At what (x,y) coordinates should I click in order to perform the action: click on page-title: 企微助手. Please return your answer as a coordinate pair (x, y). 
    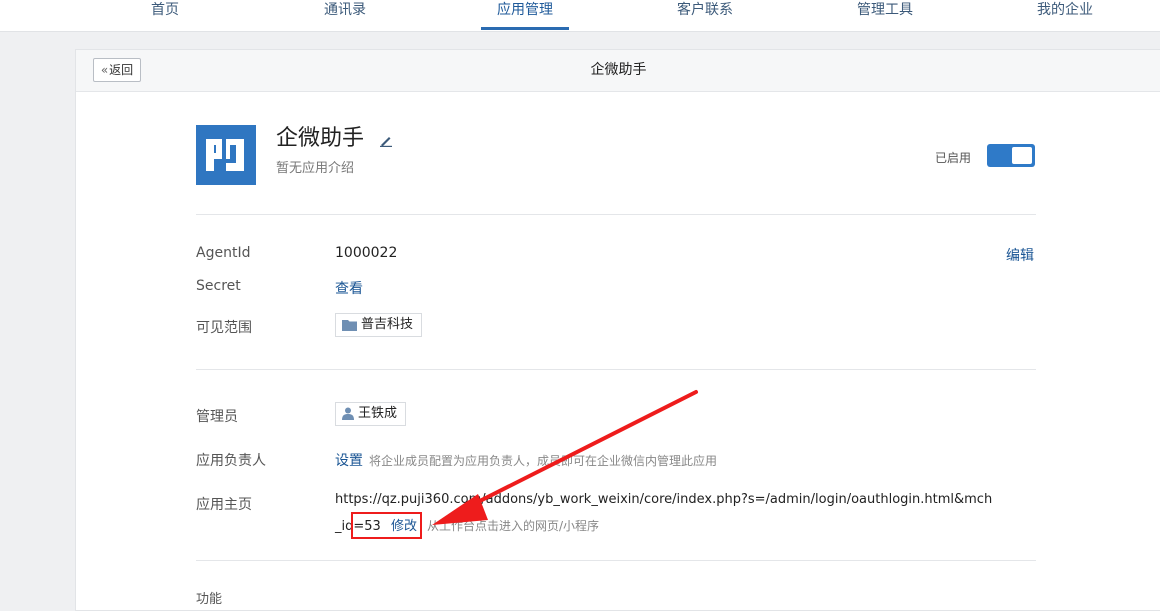
    Looking at the image, I should click on (618, 70).